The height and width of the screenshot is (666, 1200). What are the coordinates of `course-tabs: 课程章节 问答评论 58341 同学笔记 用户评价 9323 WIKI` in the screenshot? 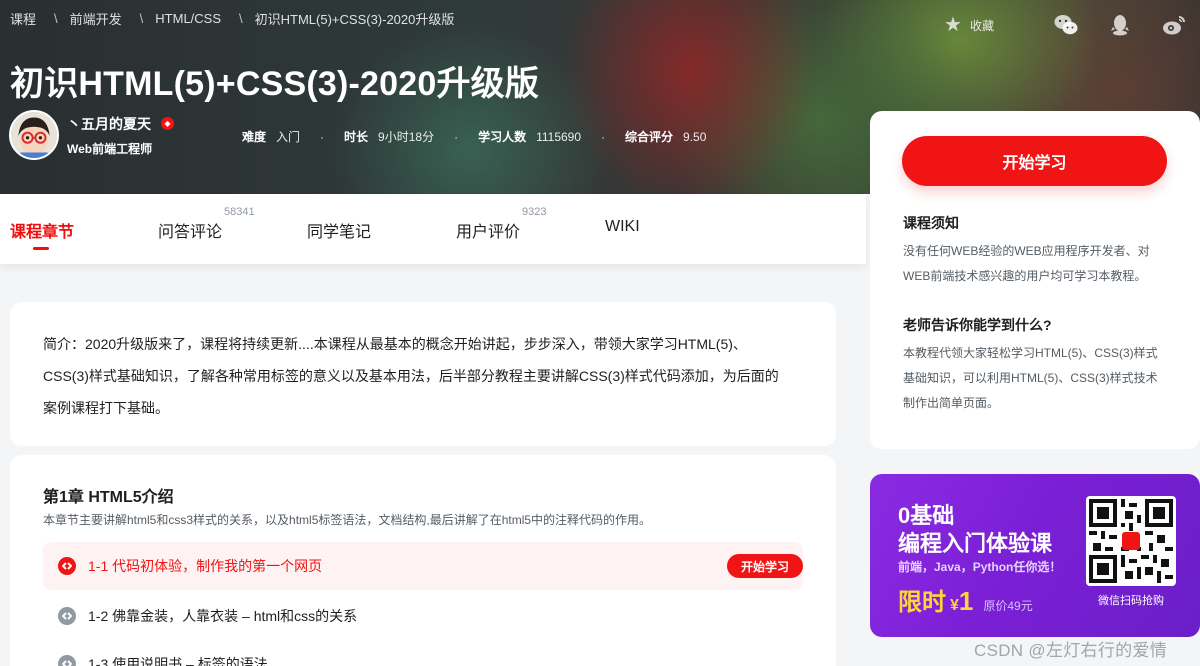 It's located at (433, 229).